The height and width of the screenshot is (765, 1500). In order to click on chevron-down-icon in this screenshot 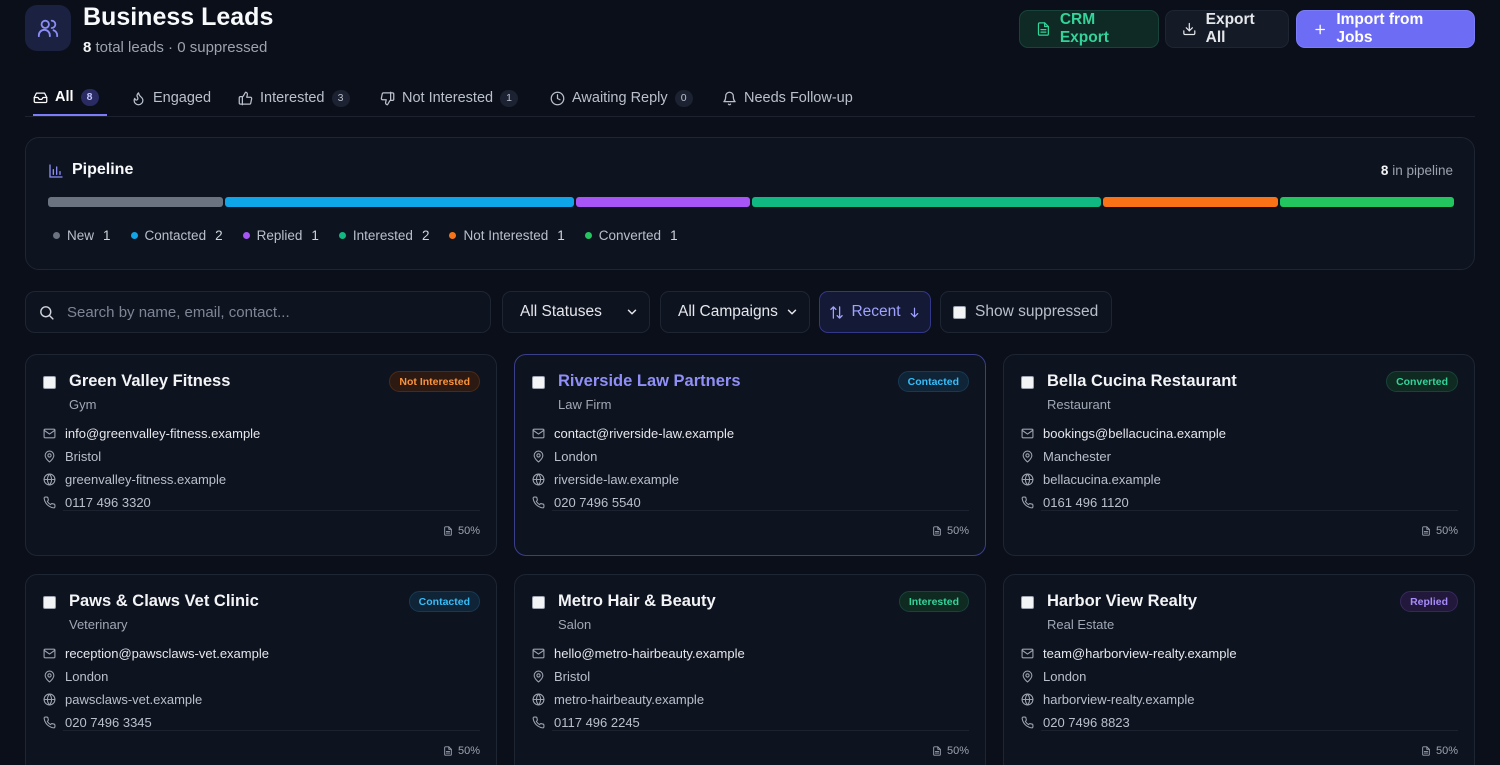, I will do `click(632, 312)`.